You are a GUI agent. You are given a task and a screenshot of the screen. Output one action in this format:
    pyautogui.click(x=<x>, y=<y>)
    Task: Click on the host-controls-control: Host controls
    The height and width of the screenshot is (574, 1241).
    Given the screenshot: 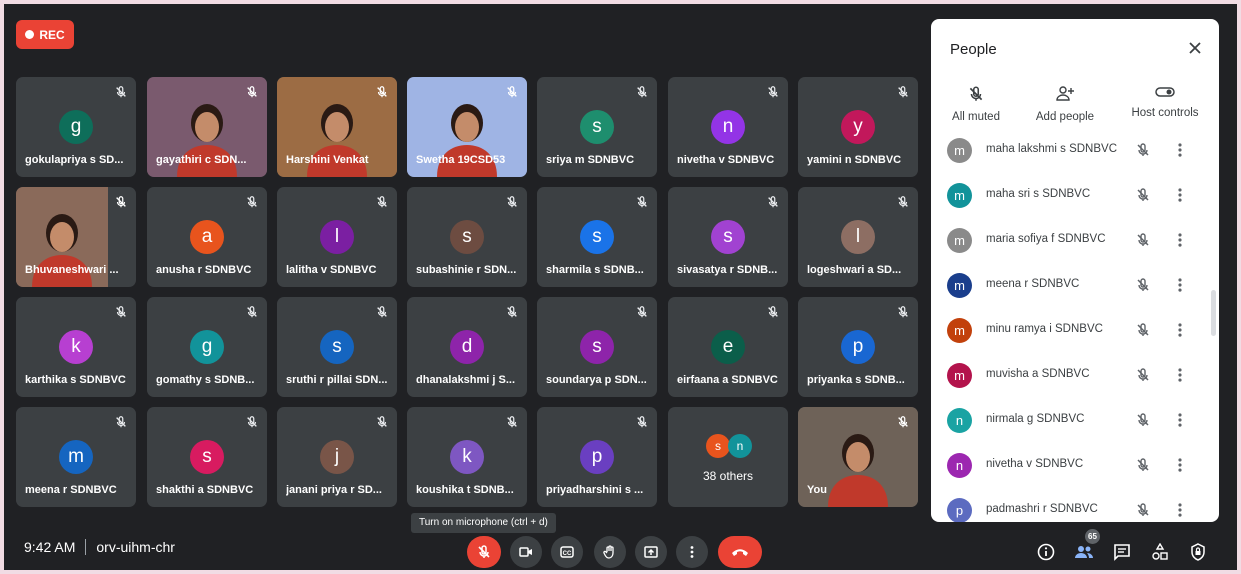 What is the action you would take?
    pyautogui.click(x=1165, y=102)
    